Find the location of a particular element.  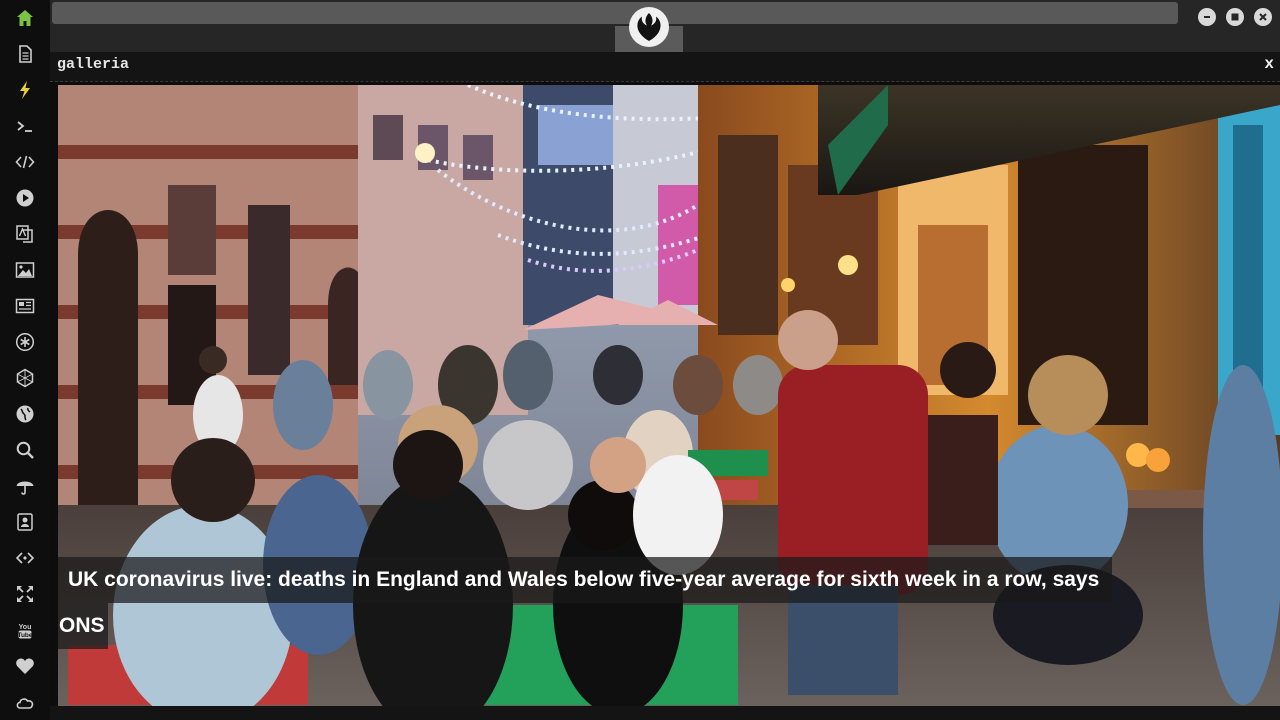

translate-icon is located at coordinates (25, 234).